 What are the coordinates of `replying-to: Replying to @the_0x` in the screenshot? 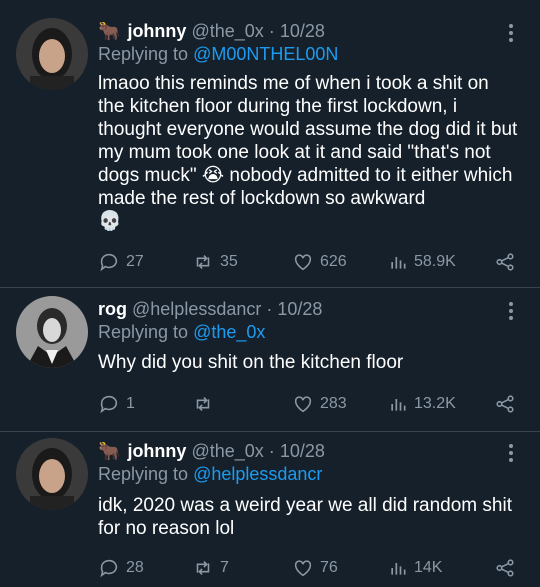 It's located at (181, 332).